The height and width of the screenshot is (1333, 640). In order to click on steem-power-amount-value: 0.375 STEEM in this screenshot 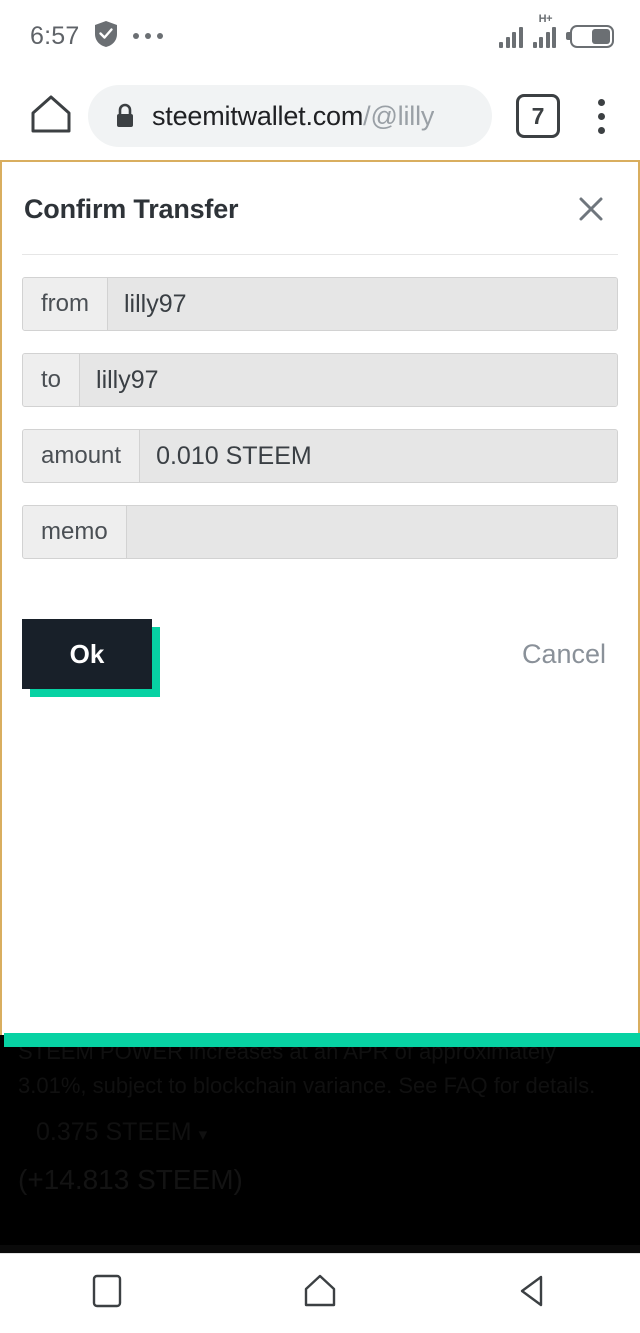, I will do `click(114, 1132)`.